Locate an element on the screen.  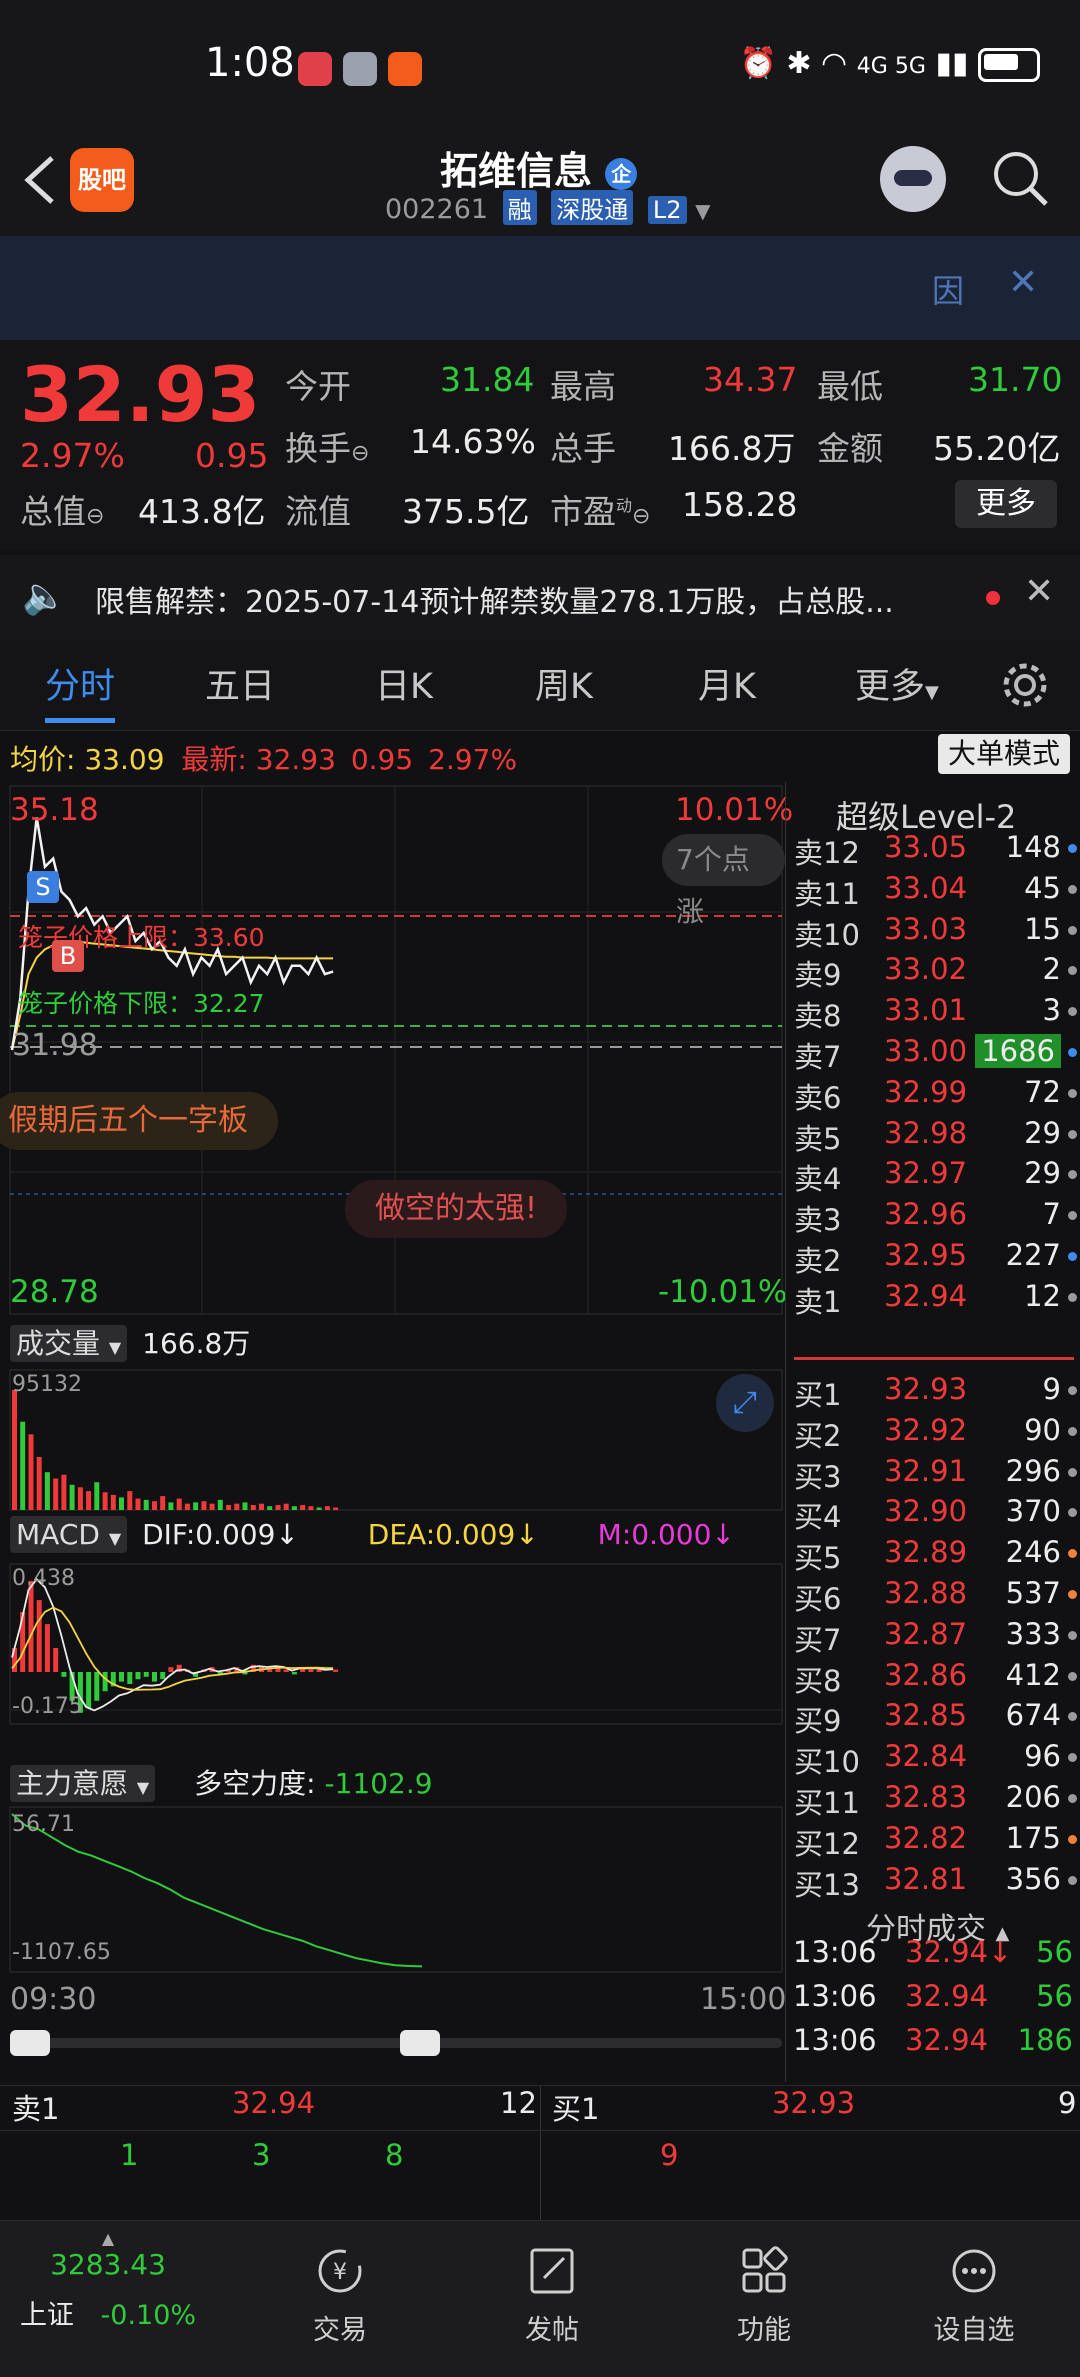
level-label: 卖12 is located at coordinates (827, 853).